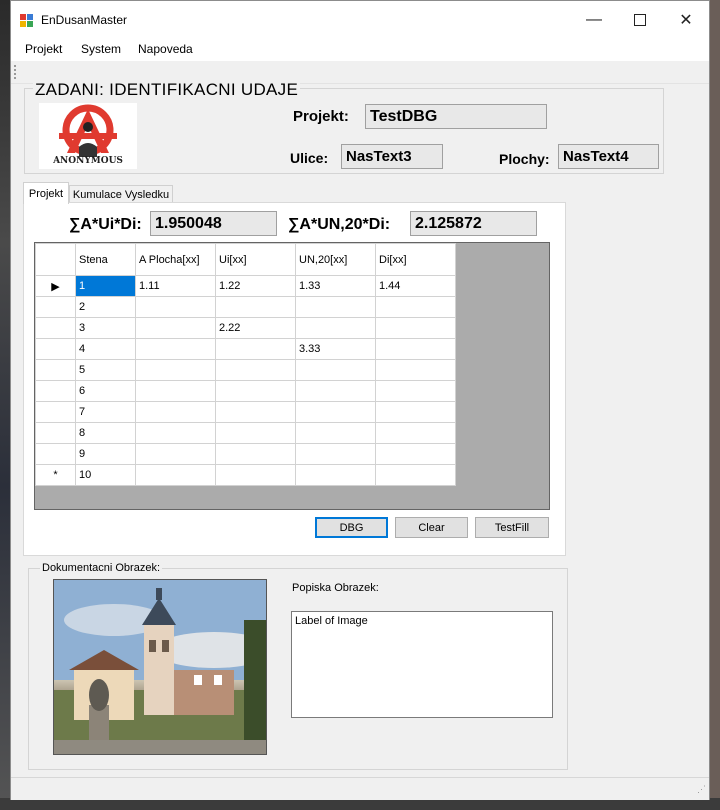 Image resolution: width=720 pixels, height=810 pixels. I want to click on grid-cell: 3, so click(105, 328).